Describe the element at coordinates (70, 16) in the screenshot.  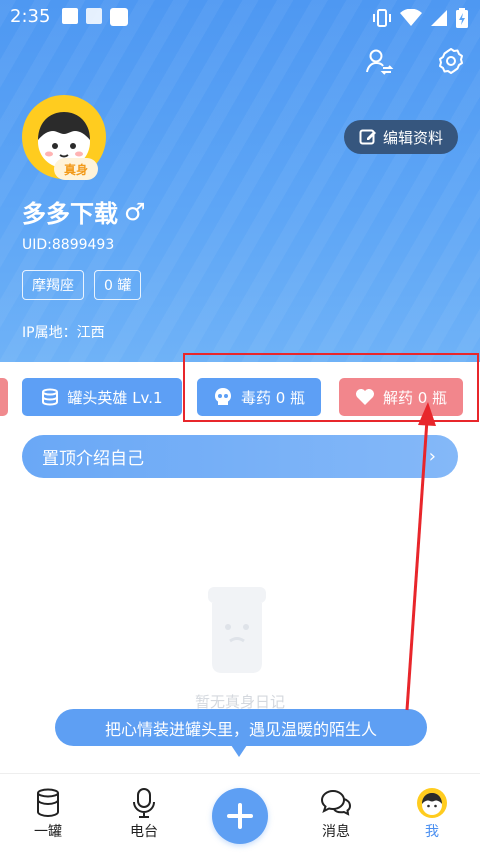
I see `notification-a-icon` at that location.